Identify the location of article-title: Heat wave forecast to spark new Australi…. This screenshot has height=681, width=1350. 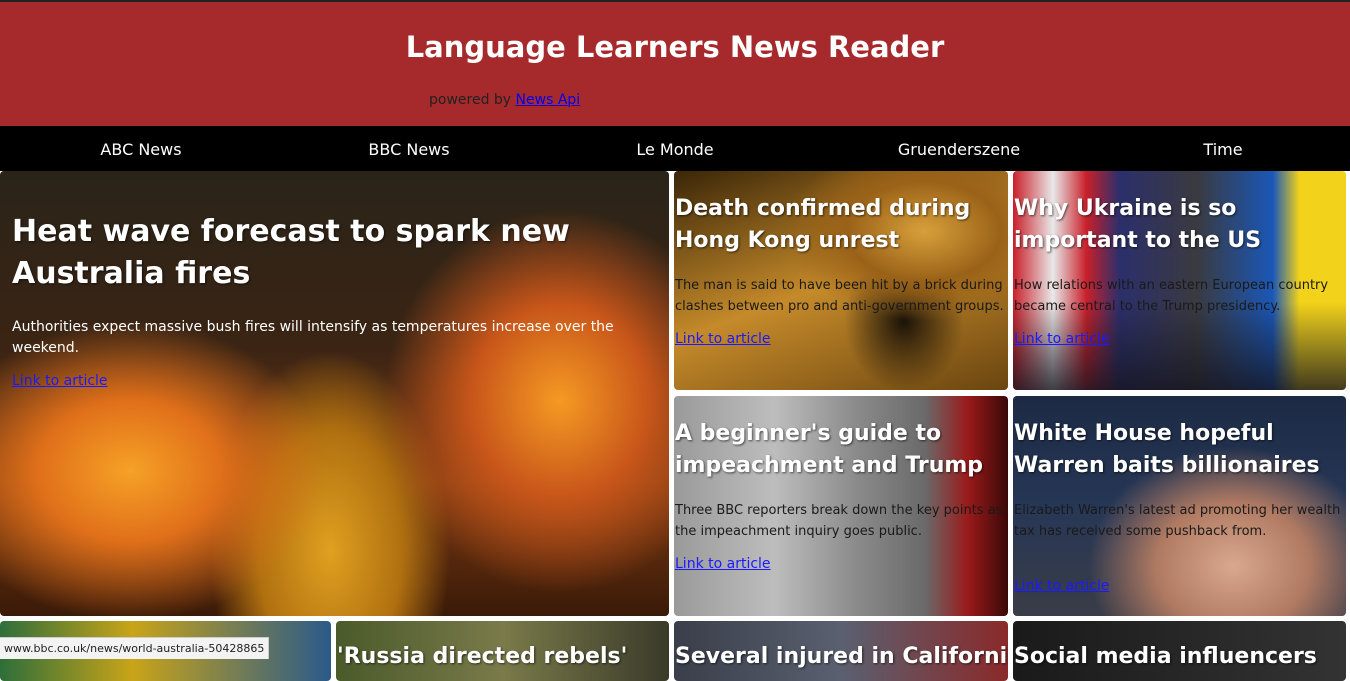
(291, 252).